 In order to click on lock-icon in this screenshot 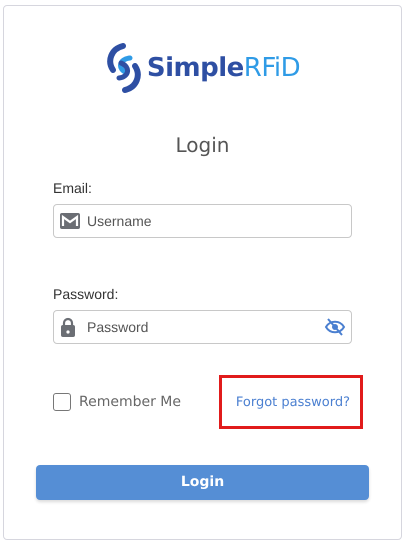, I will do `click(68, 327)`.